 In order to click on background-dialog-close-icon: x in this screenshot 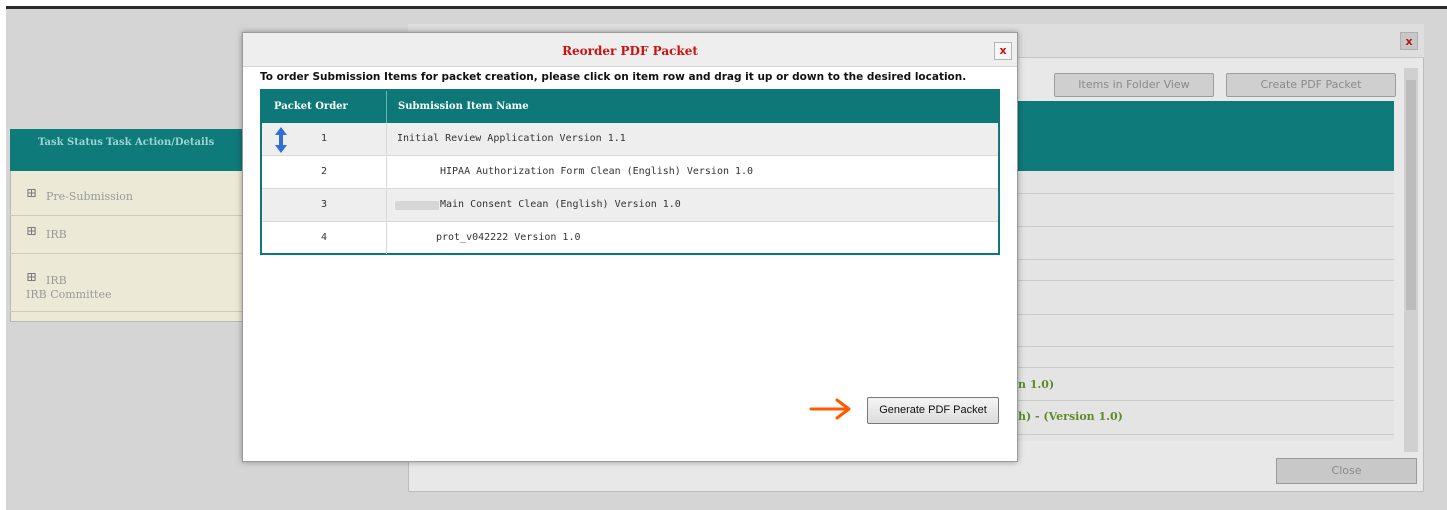, I will do `click(1409, 41)`.